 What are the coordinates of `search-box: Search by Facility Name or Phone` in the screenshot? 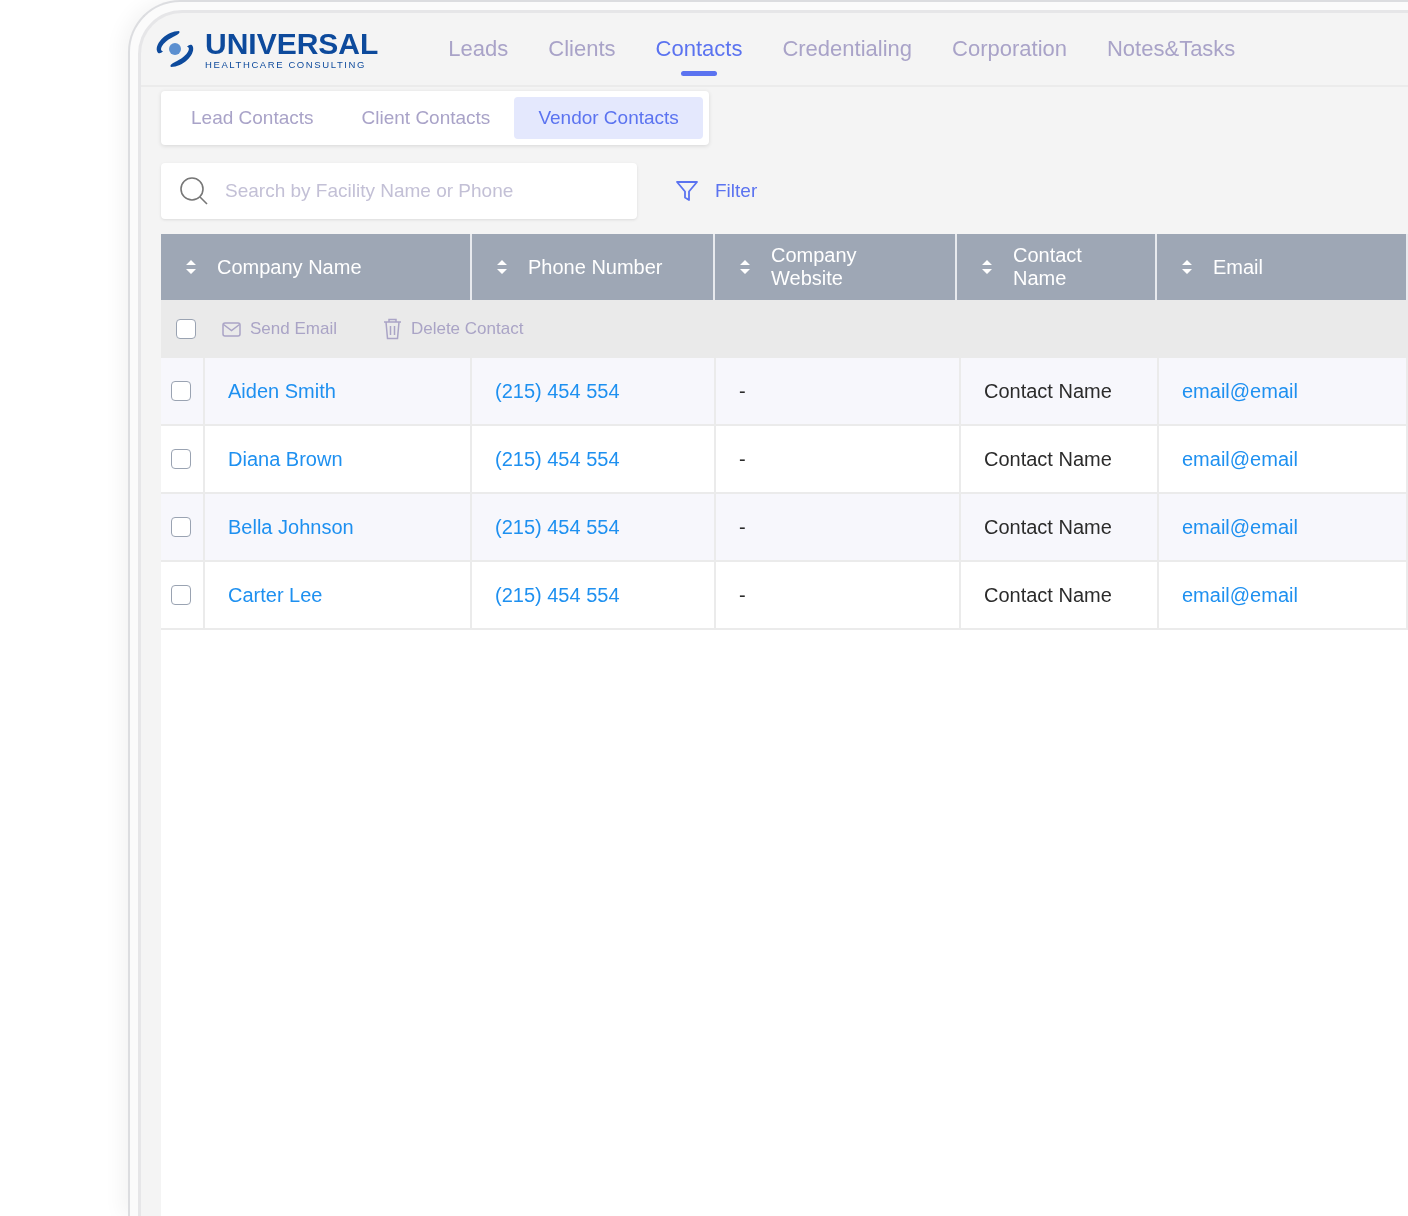 It's located at (399, 191).